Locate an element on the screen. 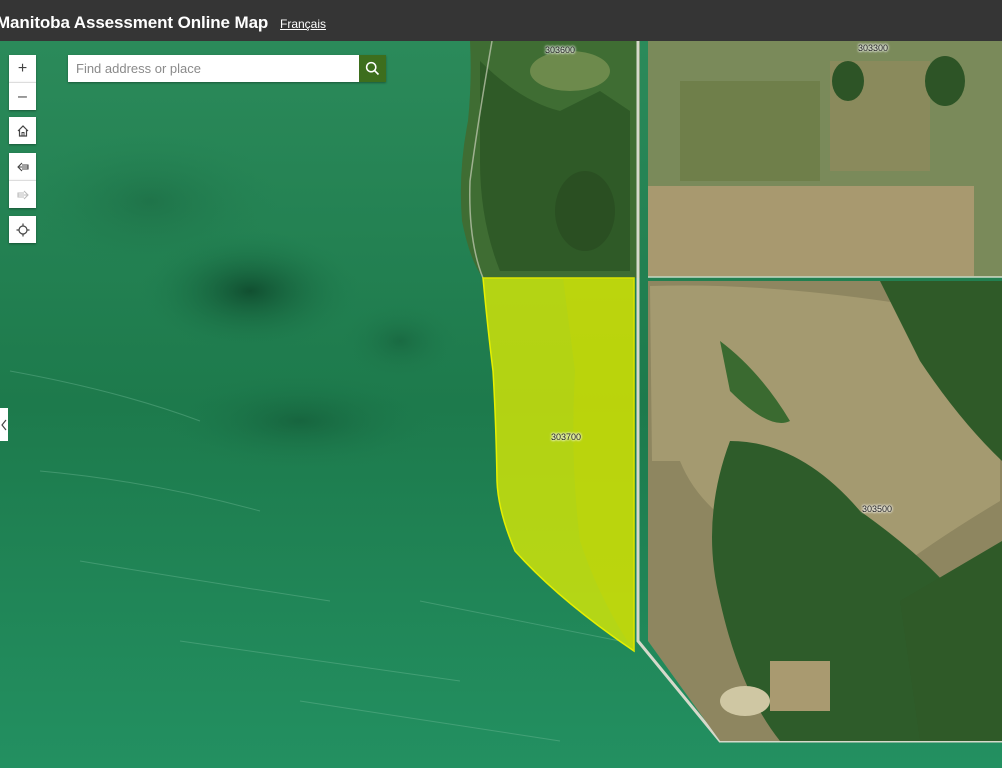 The width and height of the screenshot is (1002, 768). arrow-left-icon is located at coordinates (22, 166).